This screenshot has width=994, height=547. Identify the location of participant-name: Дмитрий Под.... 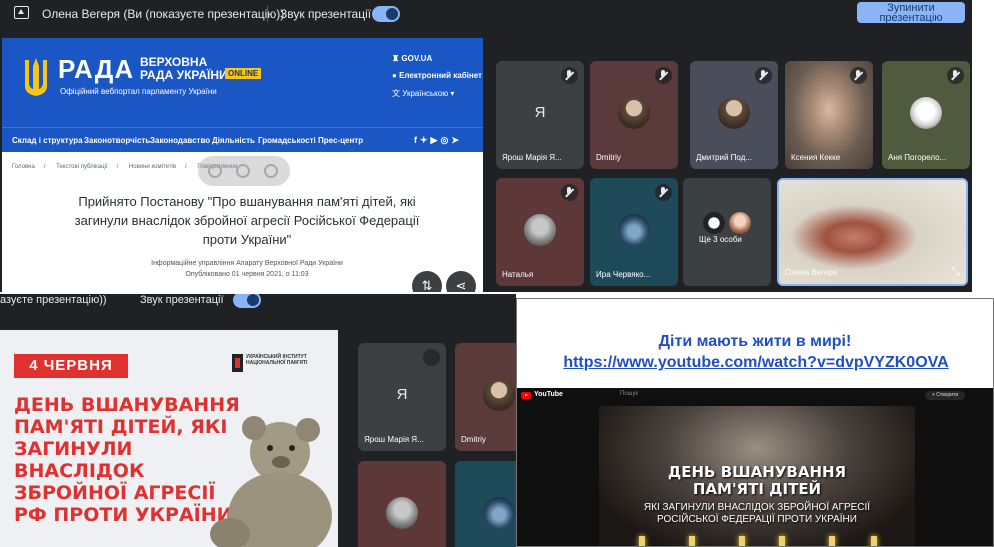
(724, 157).